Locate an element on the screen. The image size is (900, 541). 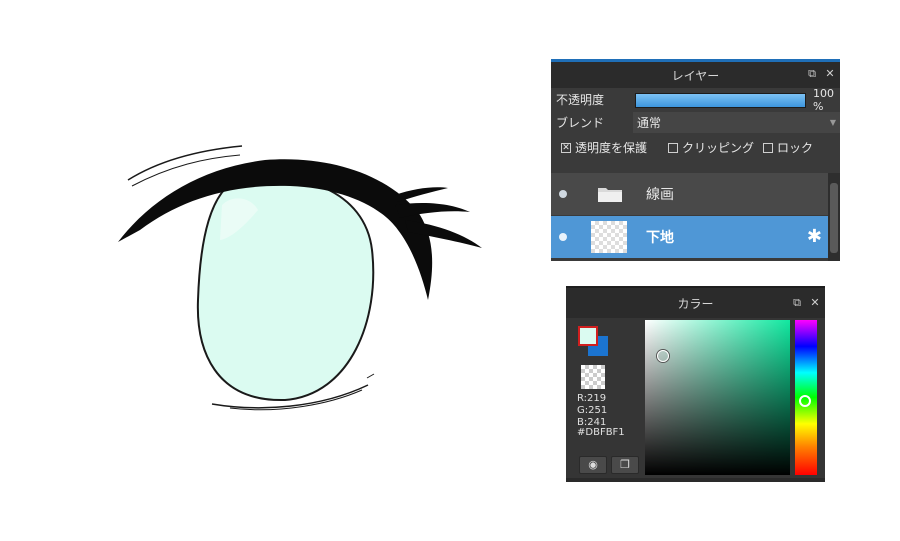
checkbox-checked-icon: ✕ is located at coordinates (566, 147).